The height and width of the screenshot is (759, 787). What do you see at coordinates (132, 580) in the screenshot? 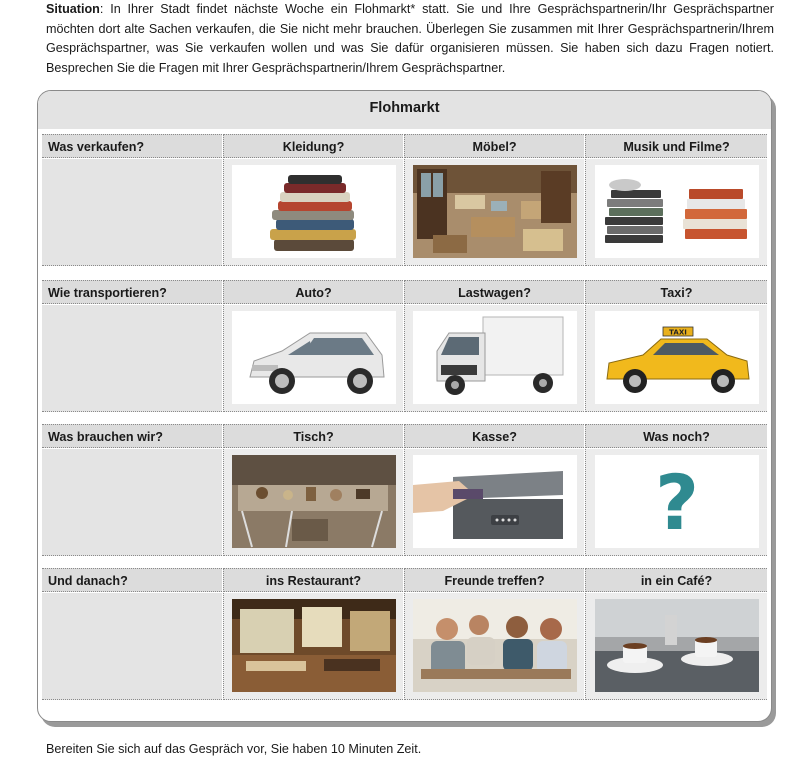
I see `question-label: Und danach?` at bounding box center [132, 580].